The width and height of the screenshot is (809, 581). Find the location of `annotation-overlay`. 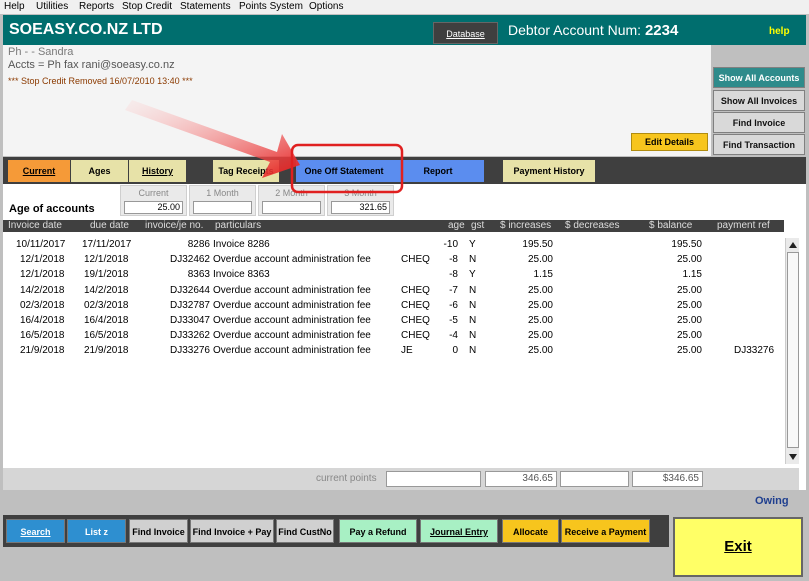

annotation-overlay is located at coordinates (264, 147).